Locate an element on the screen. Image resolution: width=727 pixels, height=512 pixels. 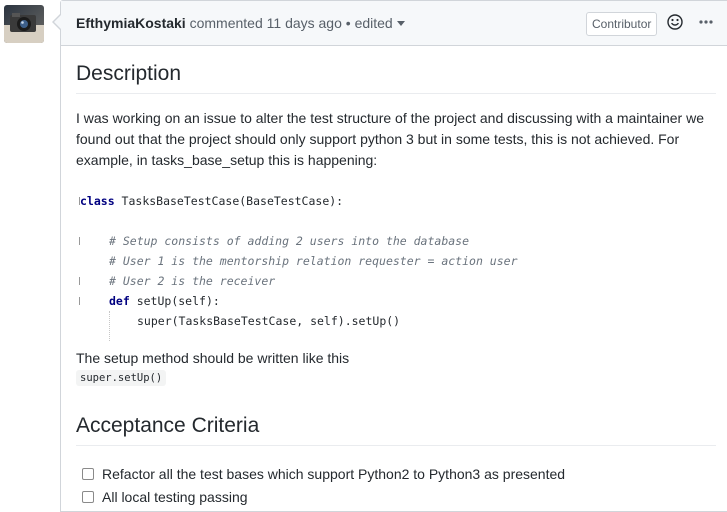
code-line: def setUp(self): is located at coordinates (164, 301).